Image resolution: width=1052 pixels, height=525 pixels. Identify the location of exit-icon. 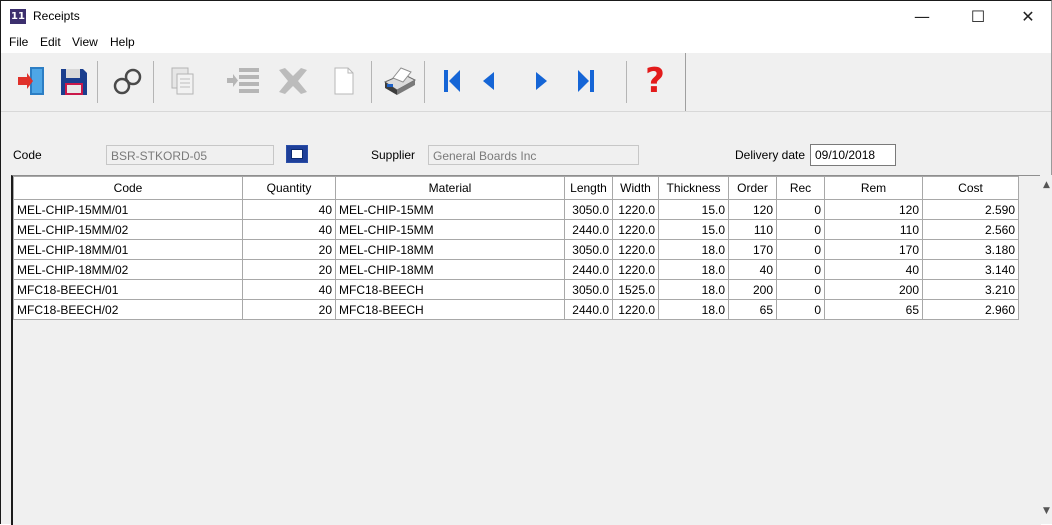
(31, 81).